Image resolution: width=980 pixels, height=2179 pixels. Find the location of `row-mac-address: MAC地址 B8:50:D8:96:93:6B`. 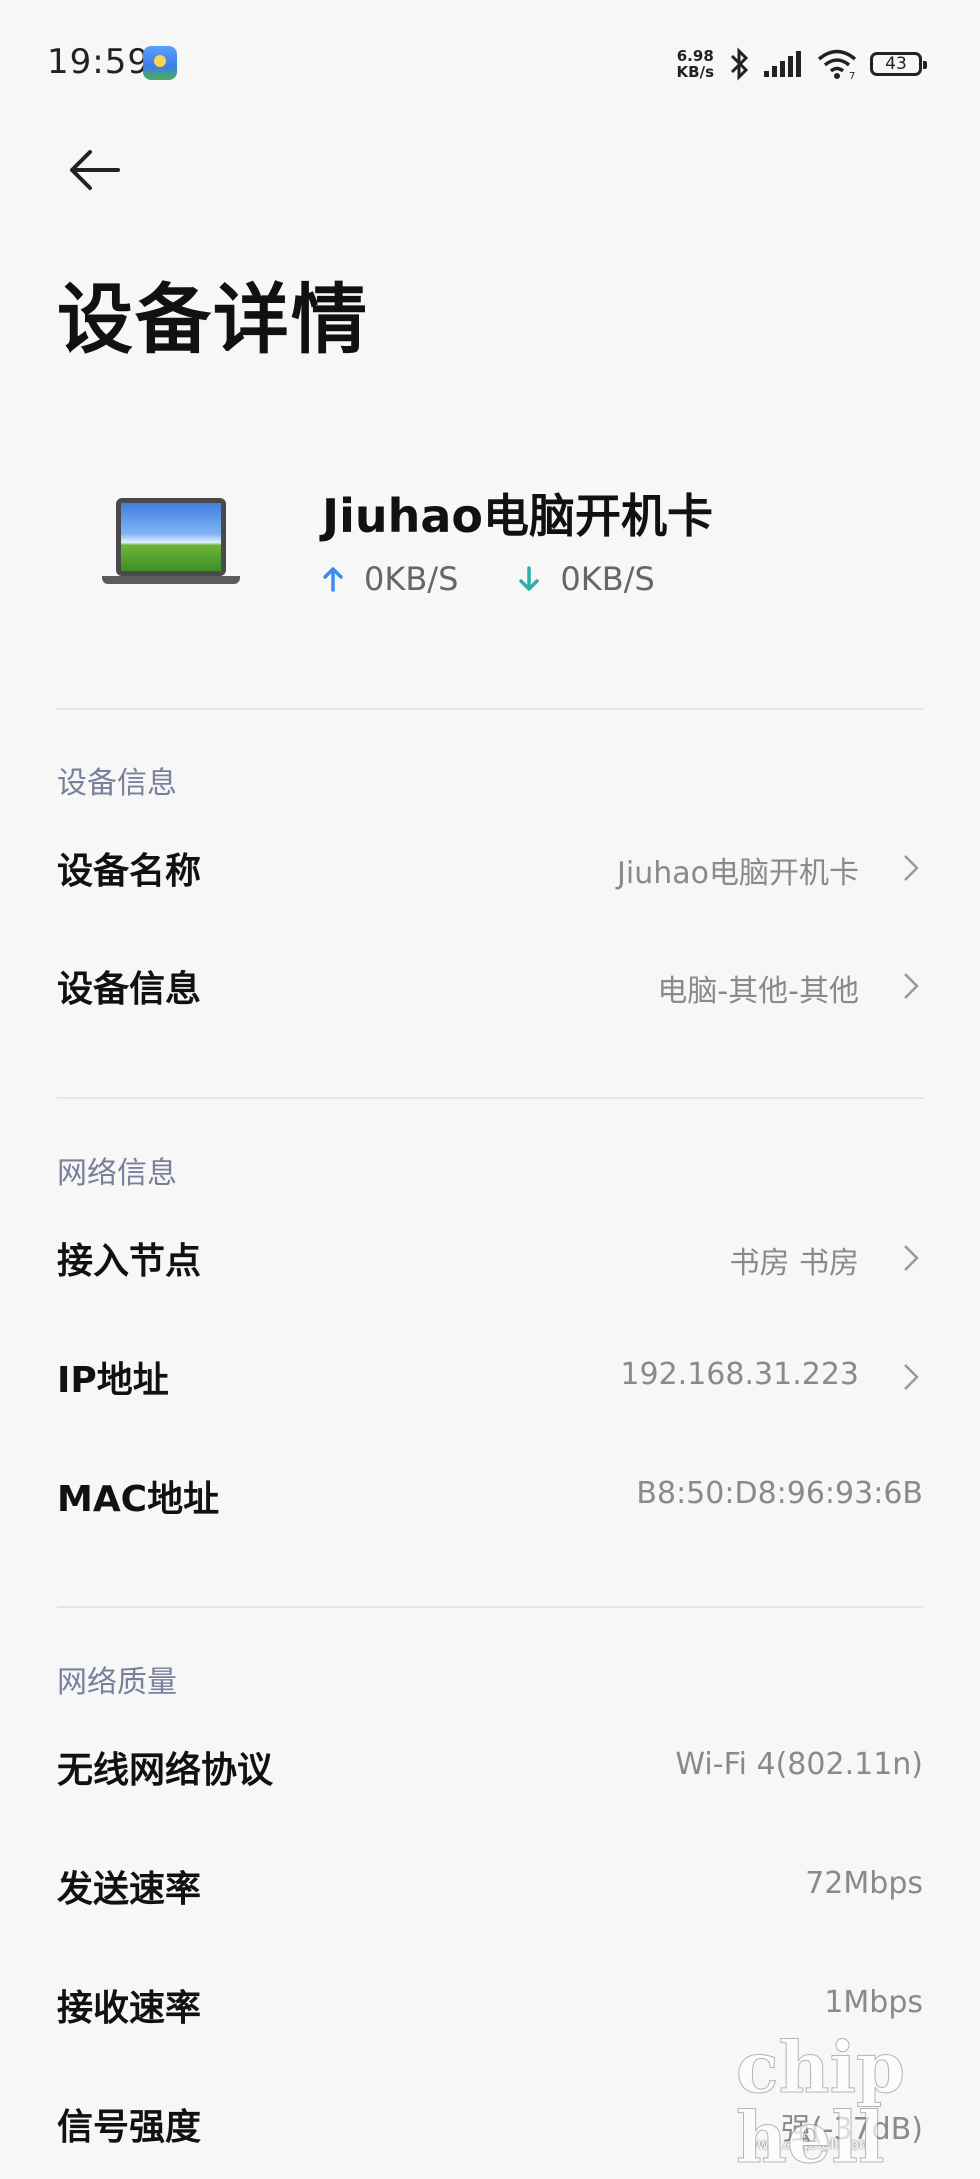

row-mac-address: MAC地址 B8:50:D8:96:93:6B is located at coordinates (490, 1496).